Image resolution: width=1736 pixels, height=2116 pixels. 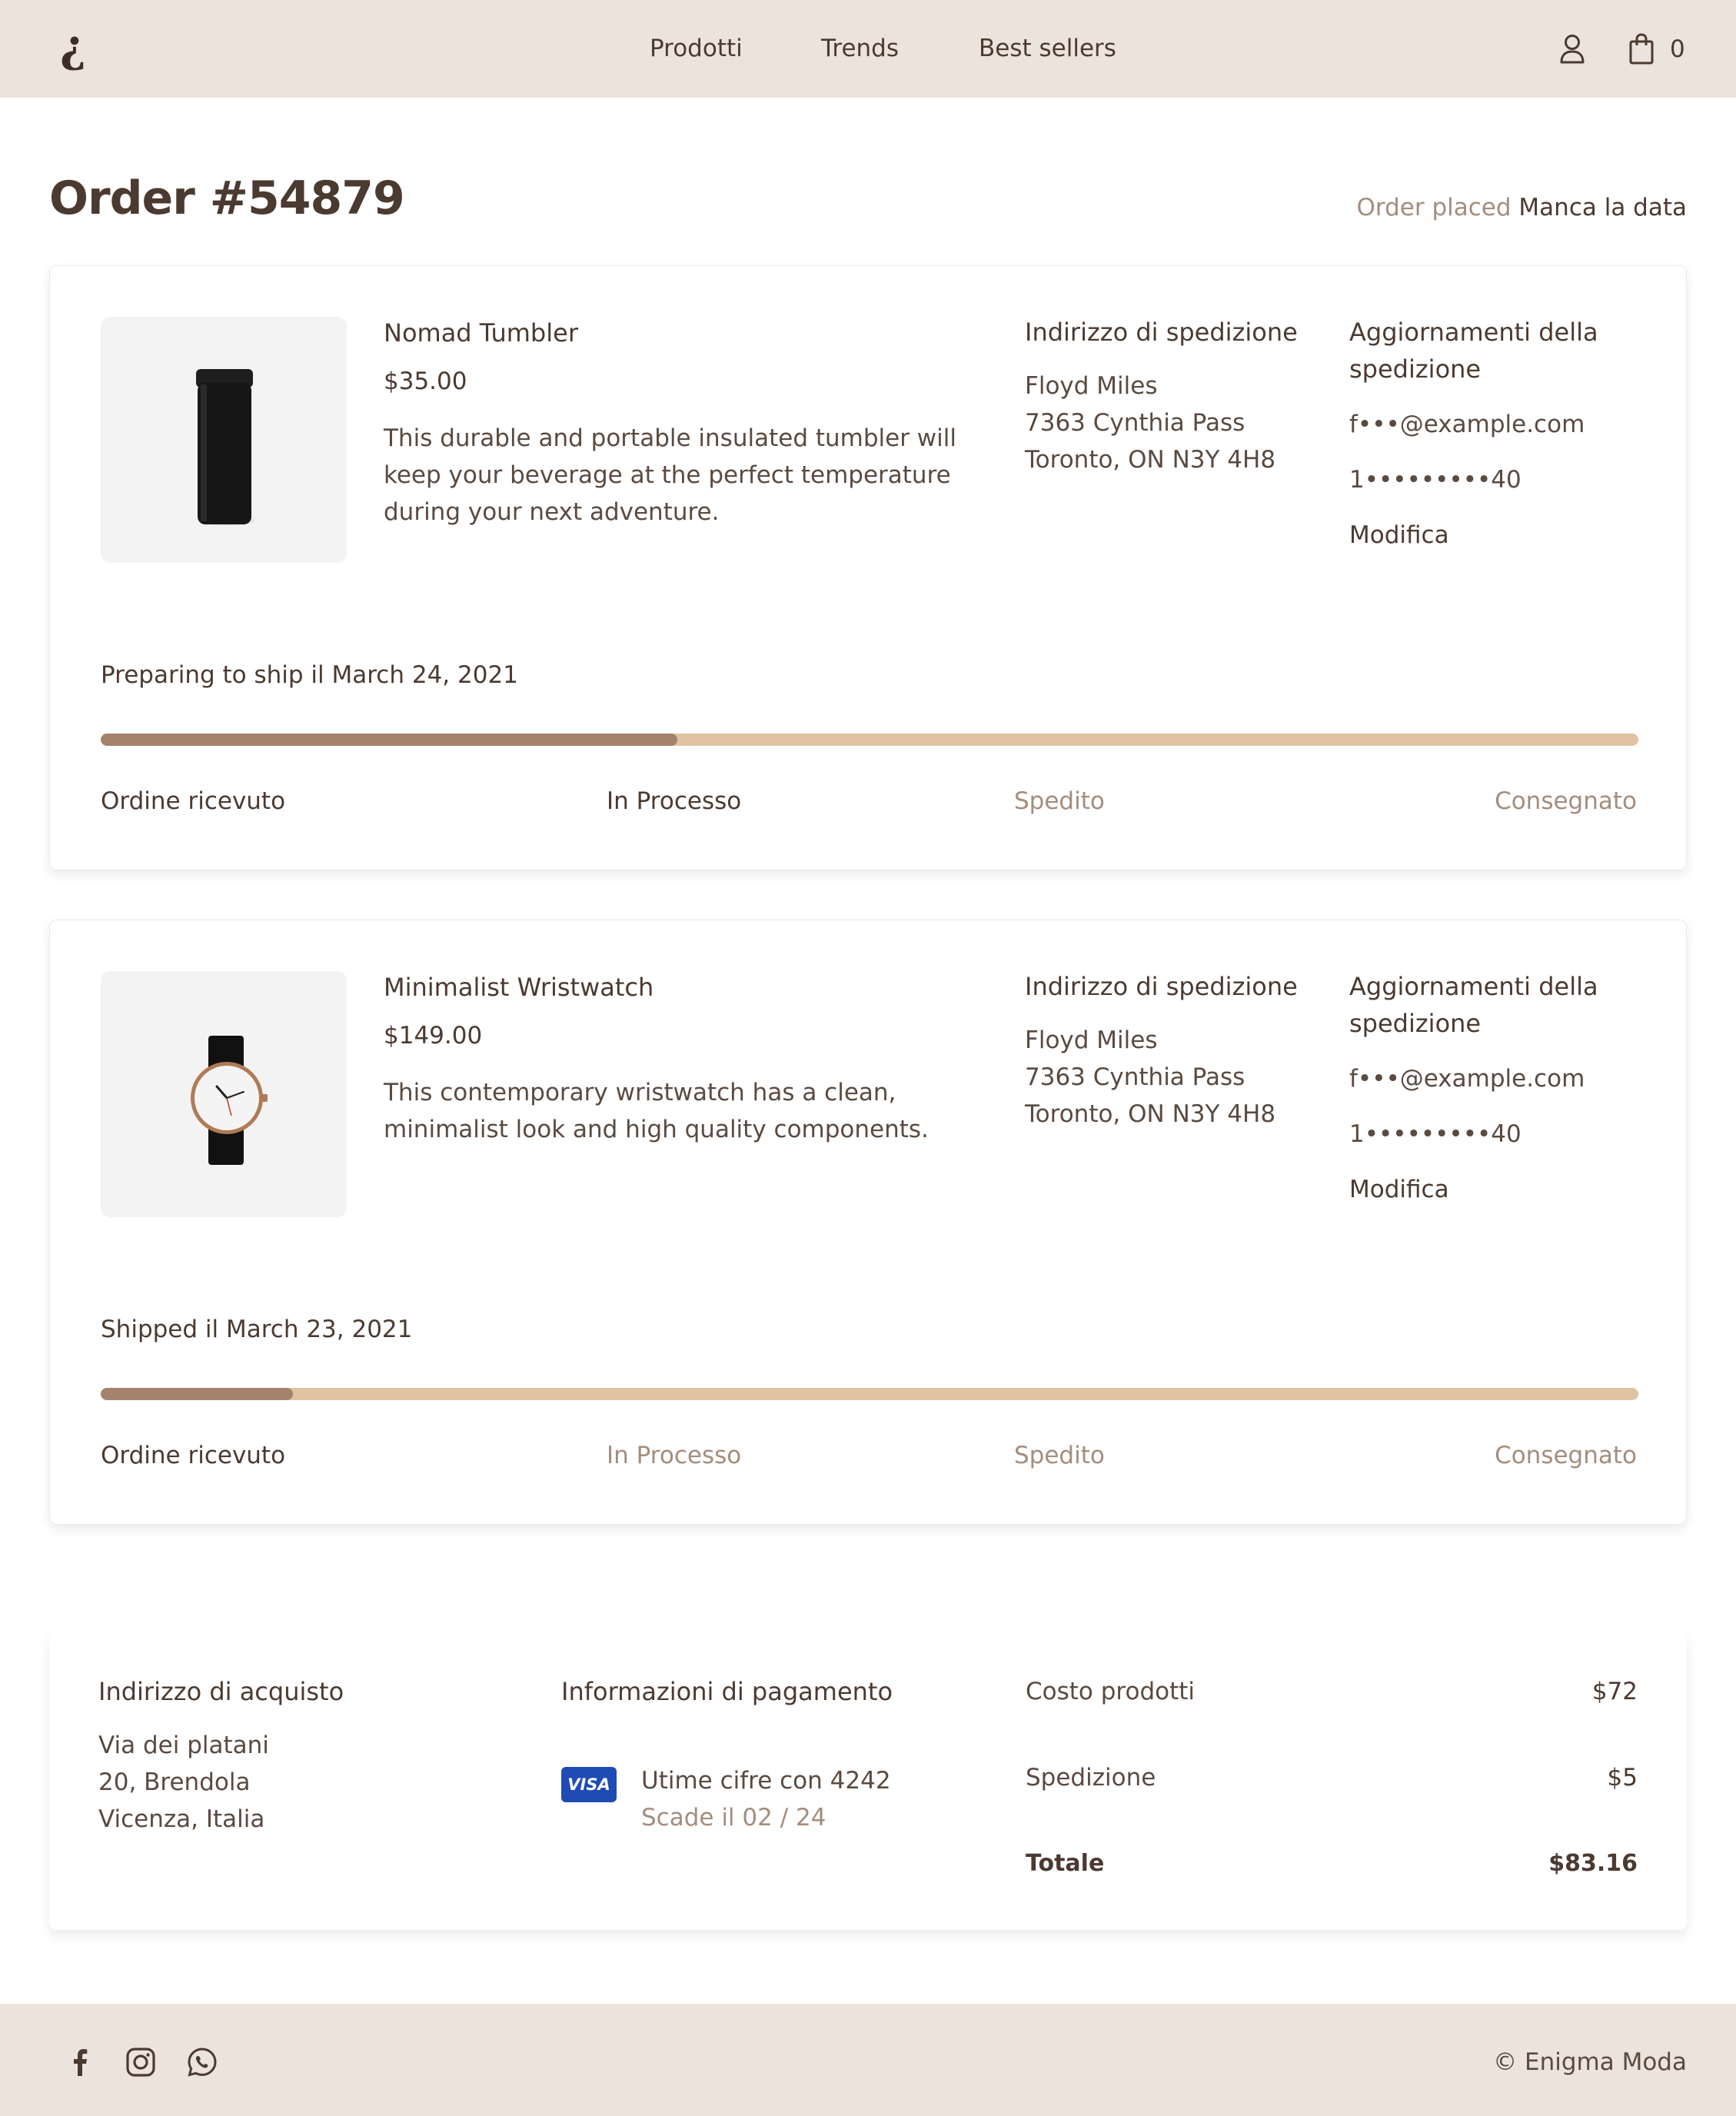 I want to click on product-image-tumbler, so click(x=224, y=440).